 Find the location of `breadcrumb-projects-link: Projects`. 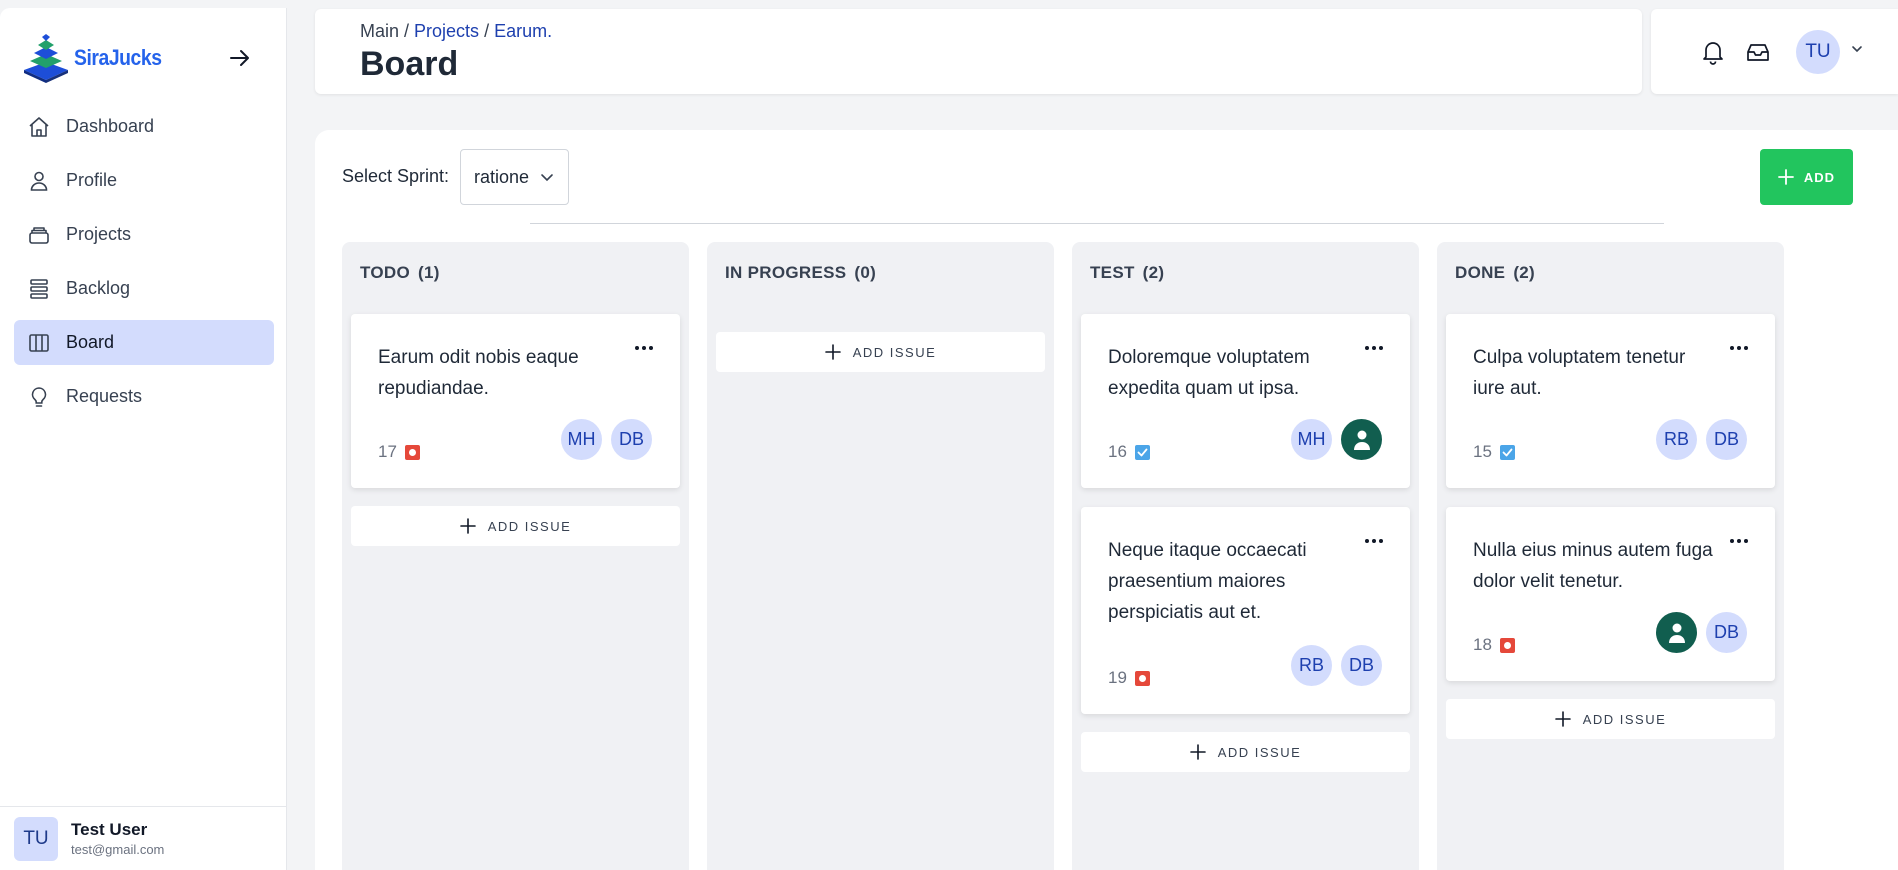

breadcrumb-projects-link: Projects is located at coordinates (446, 31).